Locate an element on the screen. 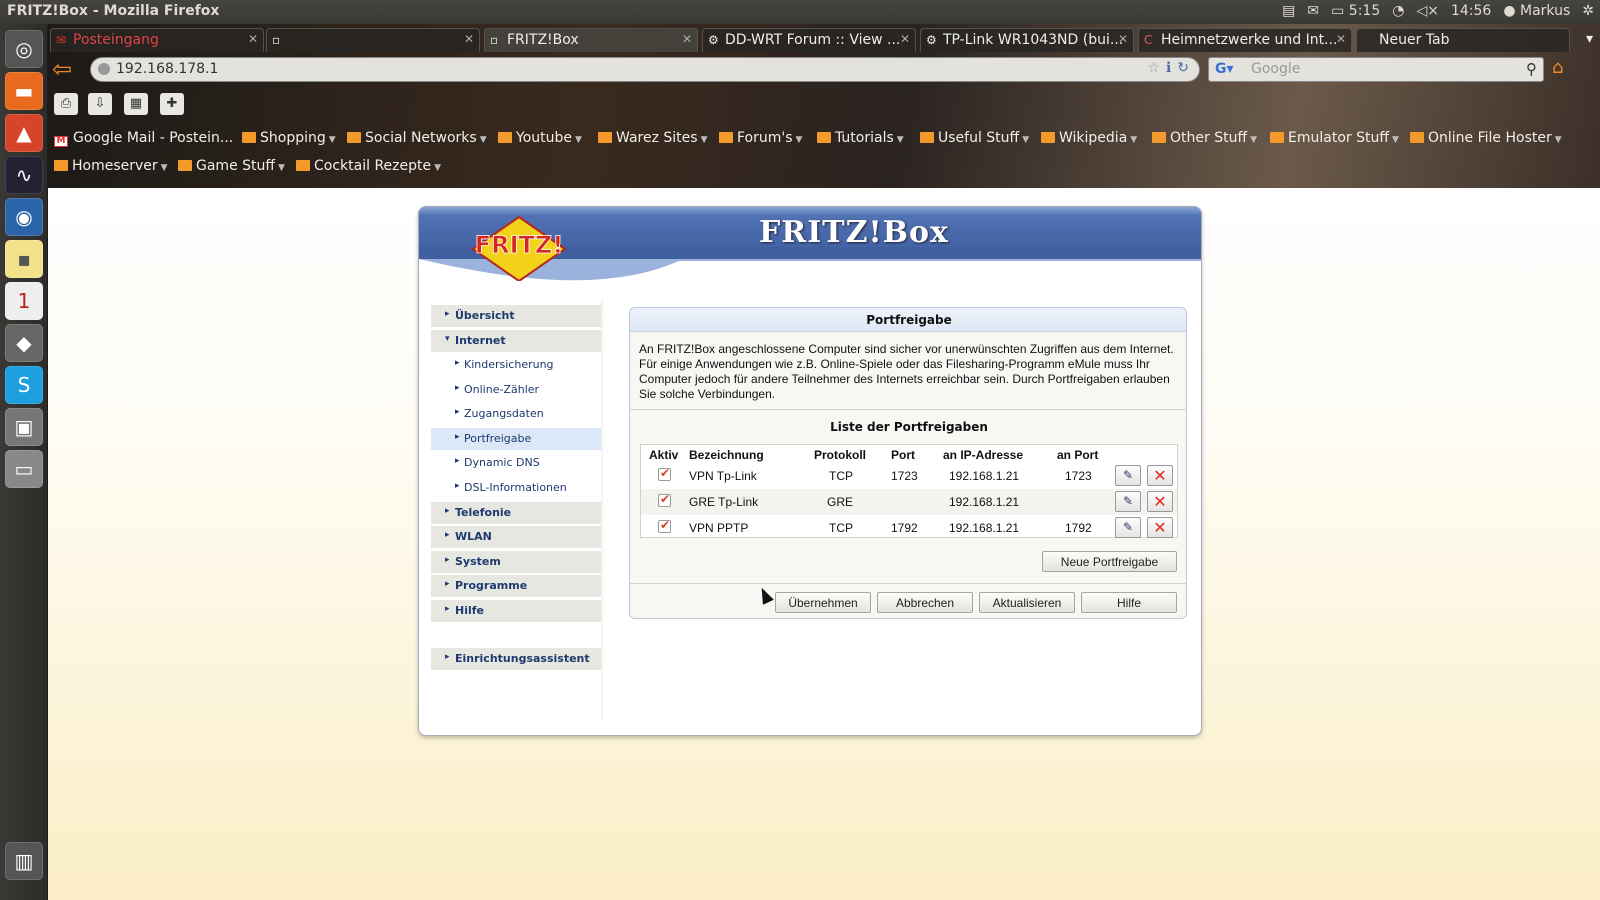  firefox-icon: ◉ is located at coordinates (24, 217).